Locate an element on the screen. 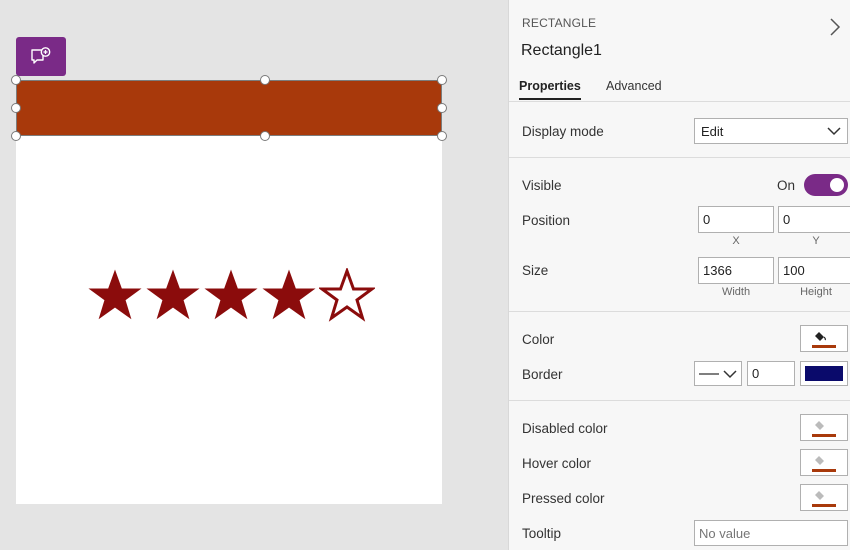 The image size is (850, 550). resize-handle-top is located at coordinates (265, 80).